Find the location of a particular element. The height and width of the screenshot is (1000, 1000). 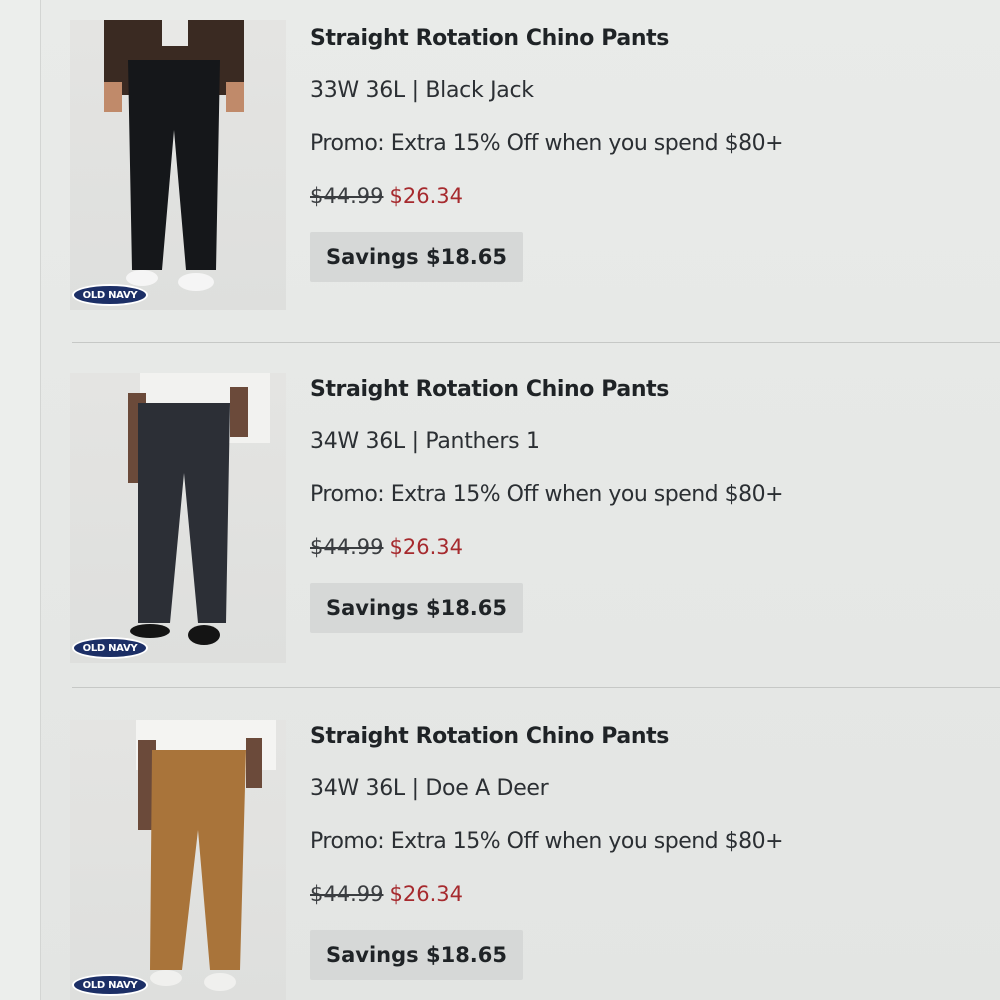

product-variant: 34W 36L | Panthers 1 is located at coordinates (425, 441).